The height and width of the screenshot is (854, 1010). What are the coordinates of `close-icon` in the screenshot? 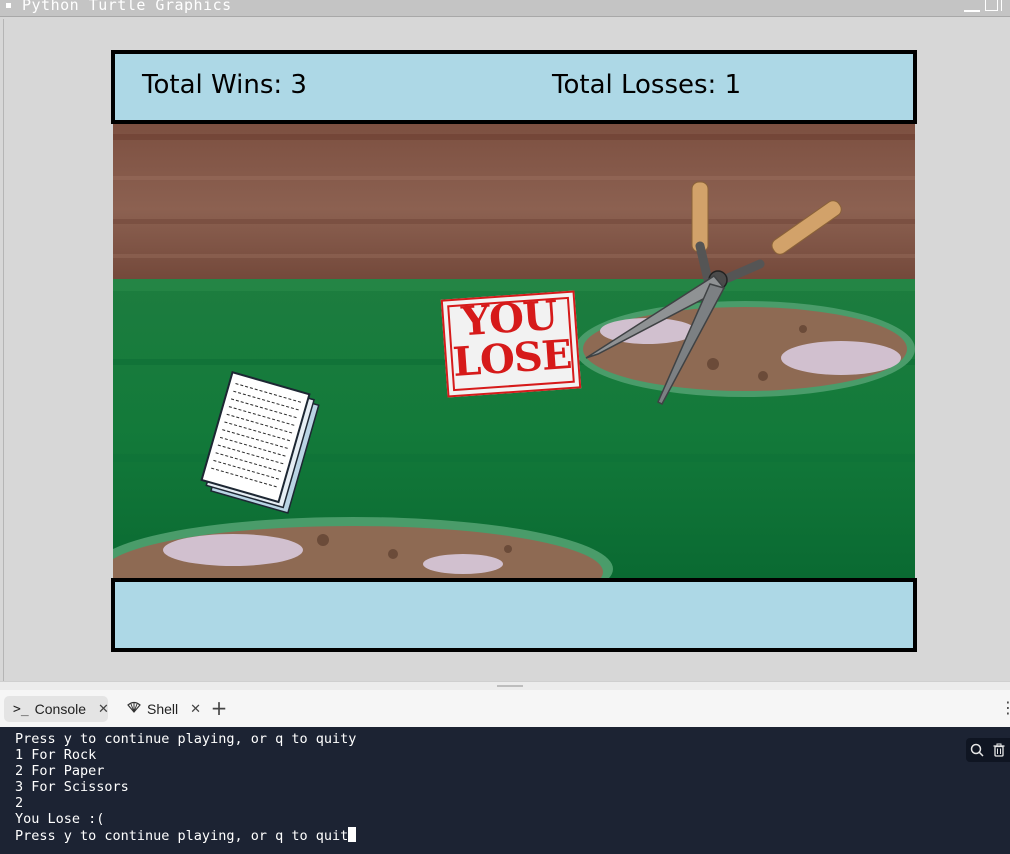 It's located at (1005, 5).